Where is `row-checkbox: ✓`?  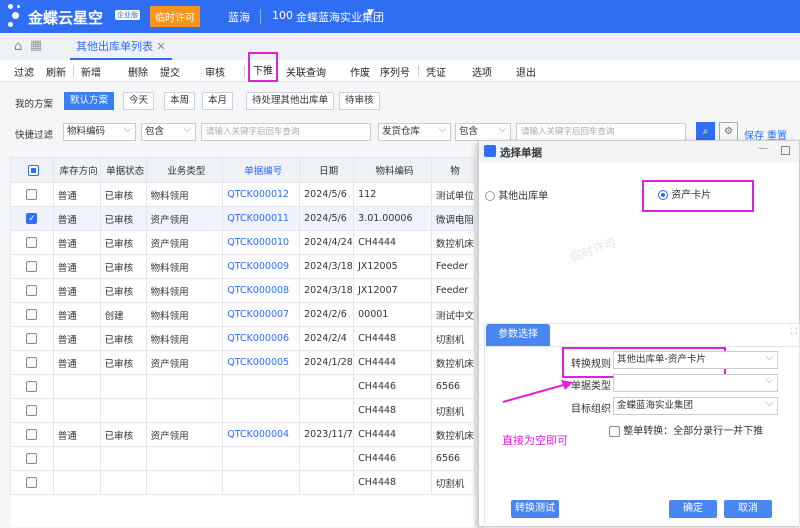
row-checkbox: ✓ is located at coordinates (32, 218).